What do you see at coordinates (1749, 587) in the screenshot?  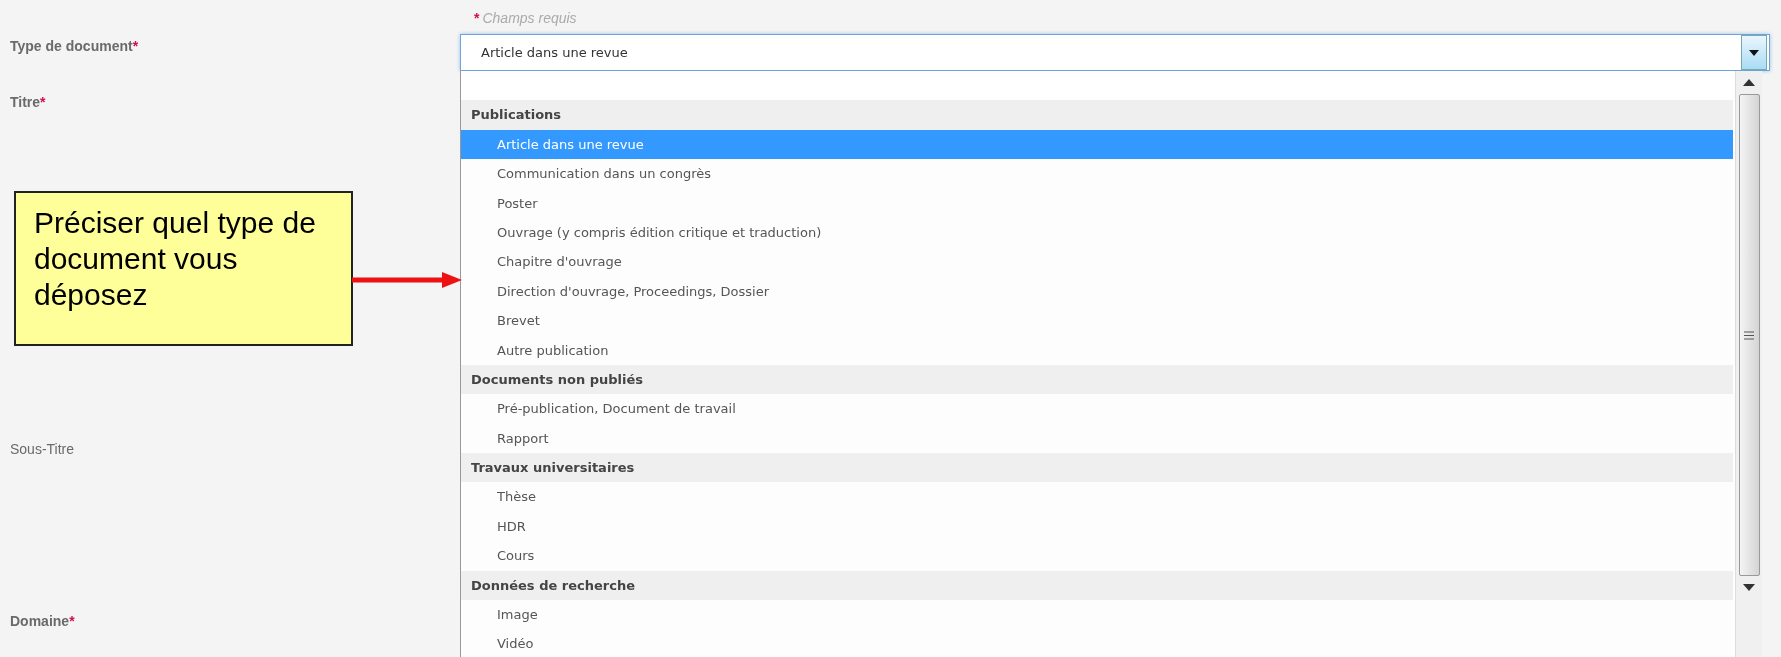 I see `scroll-down-icon` at bounding box center [1749, 587].